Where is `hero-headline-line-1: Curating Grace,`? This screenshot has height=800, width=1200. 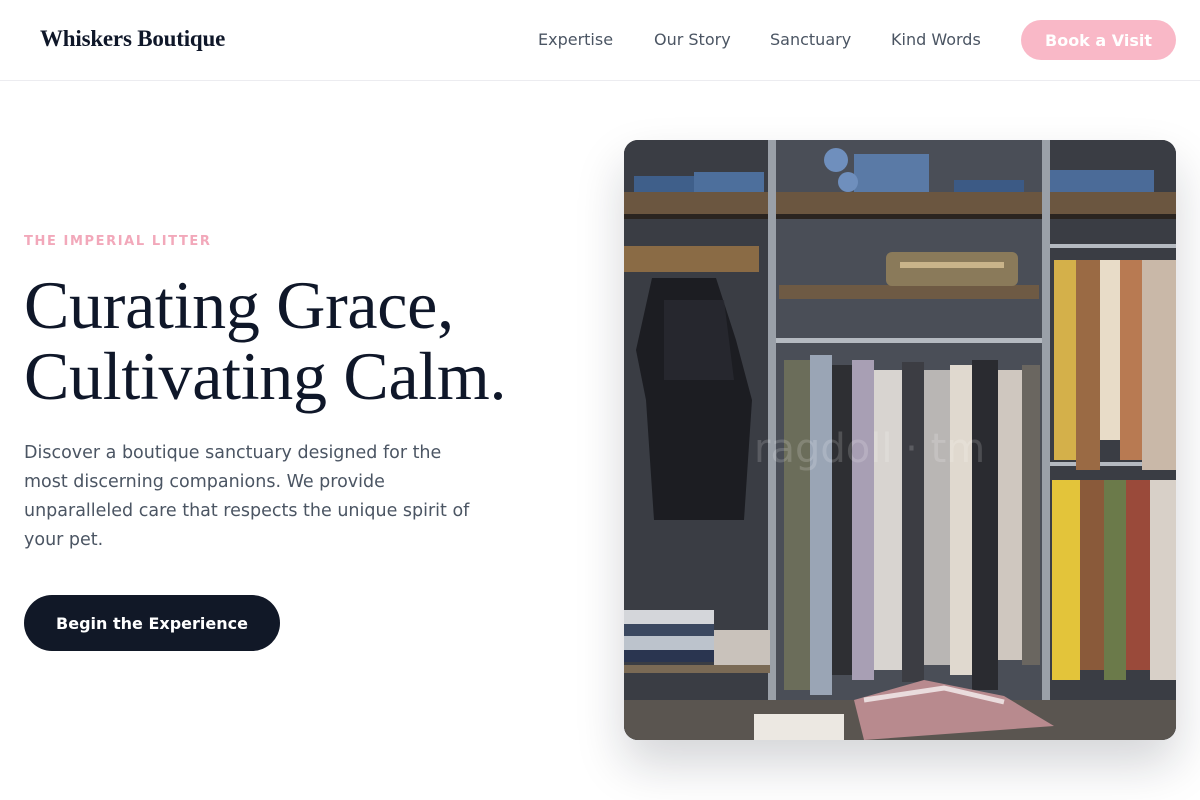
hero-headline-line-1: Curating Grace, is located at coordinates (239, 305).